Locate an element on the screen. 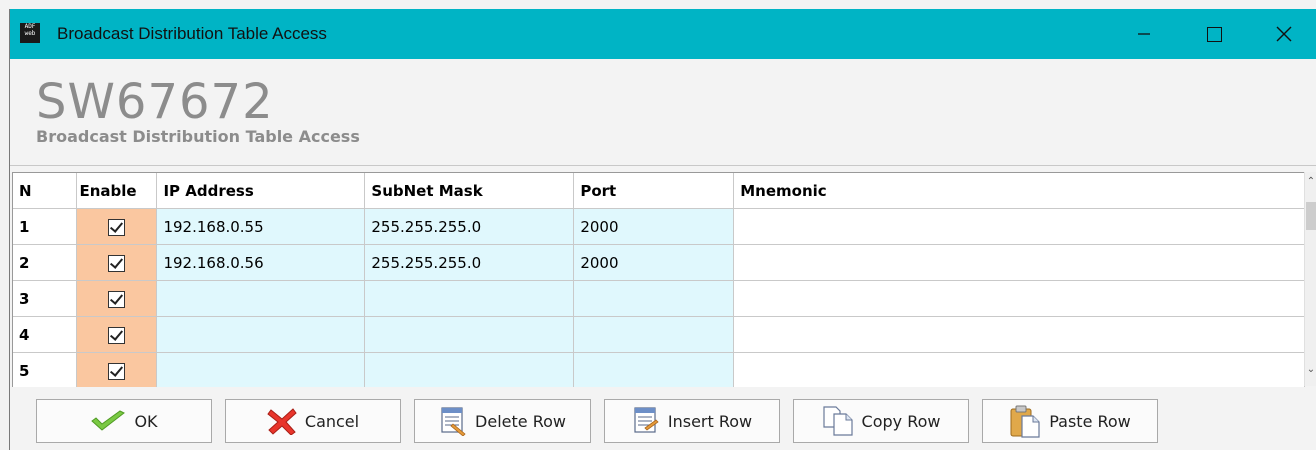 The height and width of the screenshot is (450, 1316). page-subtitle: Broadcast Distribution Table Access is located at coordinates (198, 136).